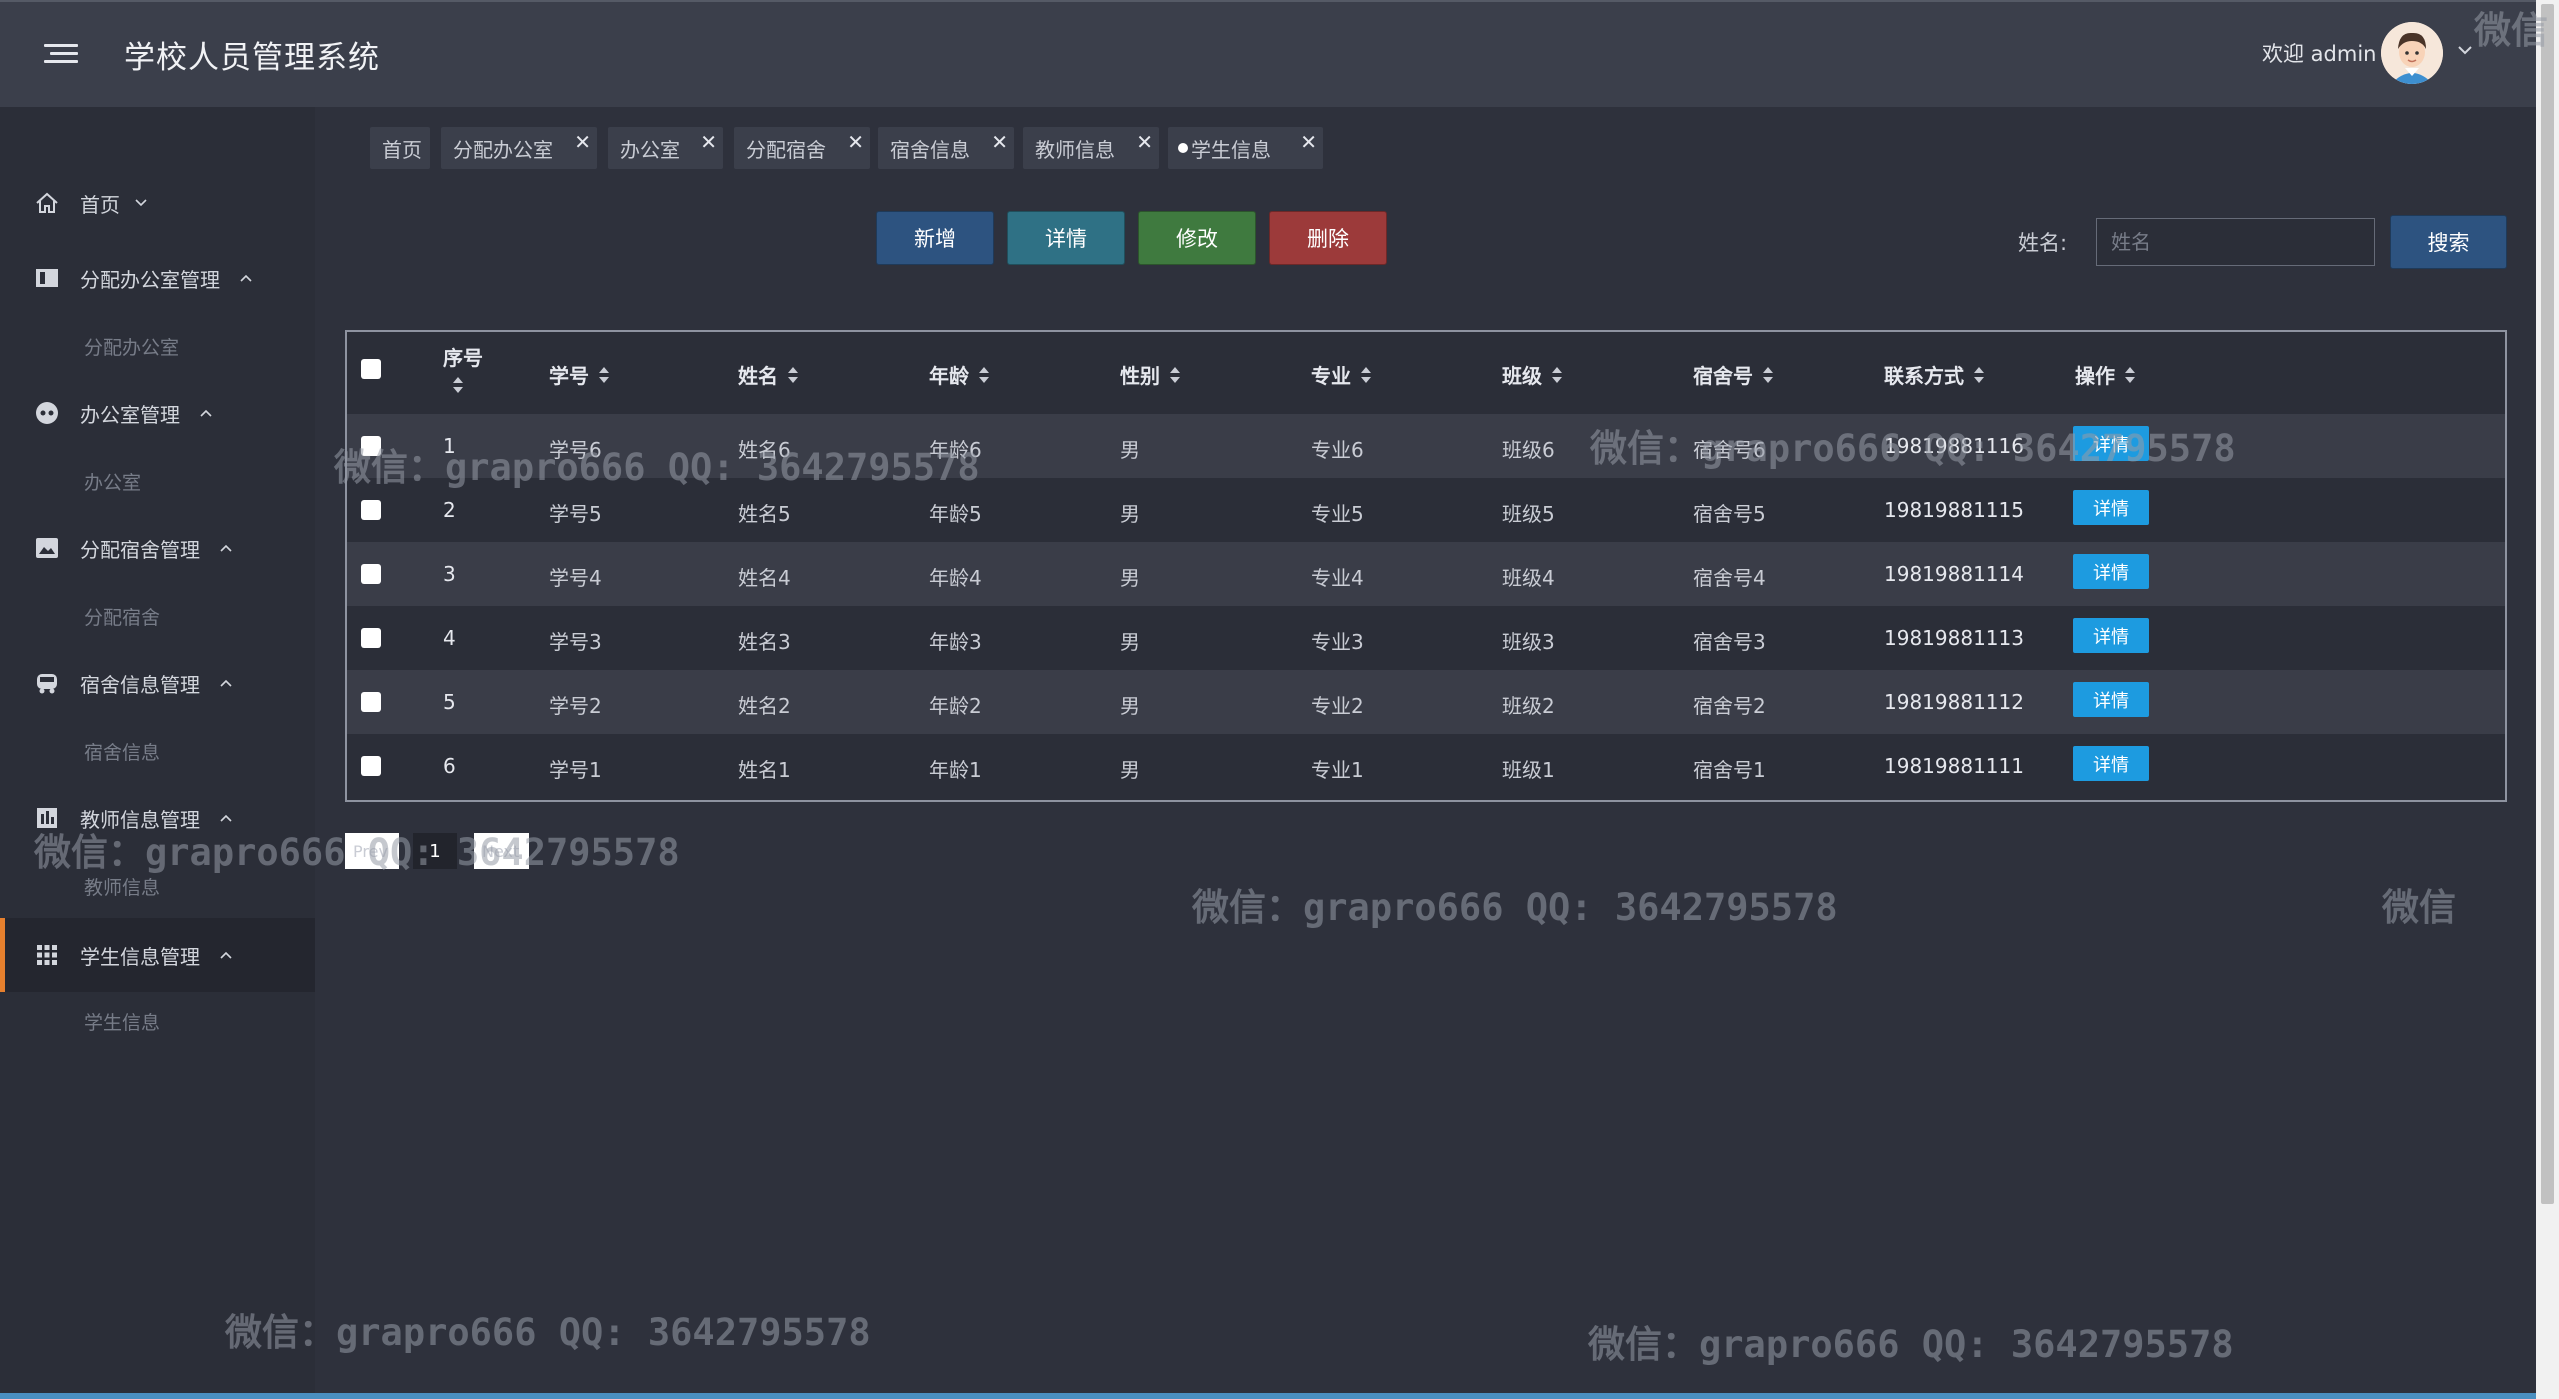 This screenshot has height=1399, width=2559. I want to click on column-header-name: 姓名, so click(769, 374).